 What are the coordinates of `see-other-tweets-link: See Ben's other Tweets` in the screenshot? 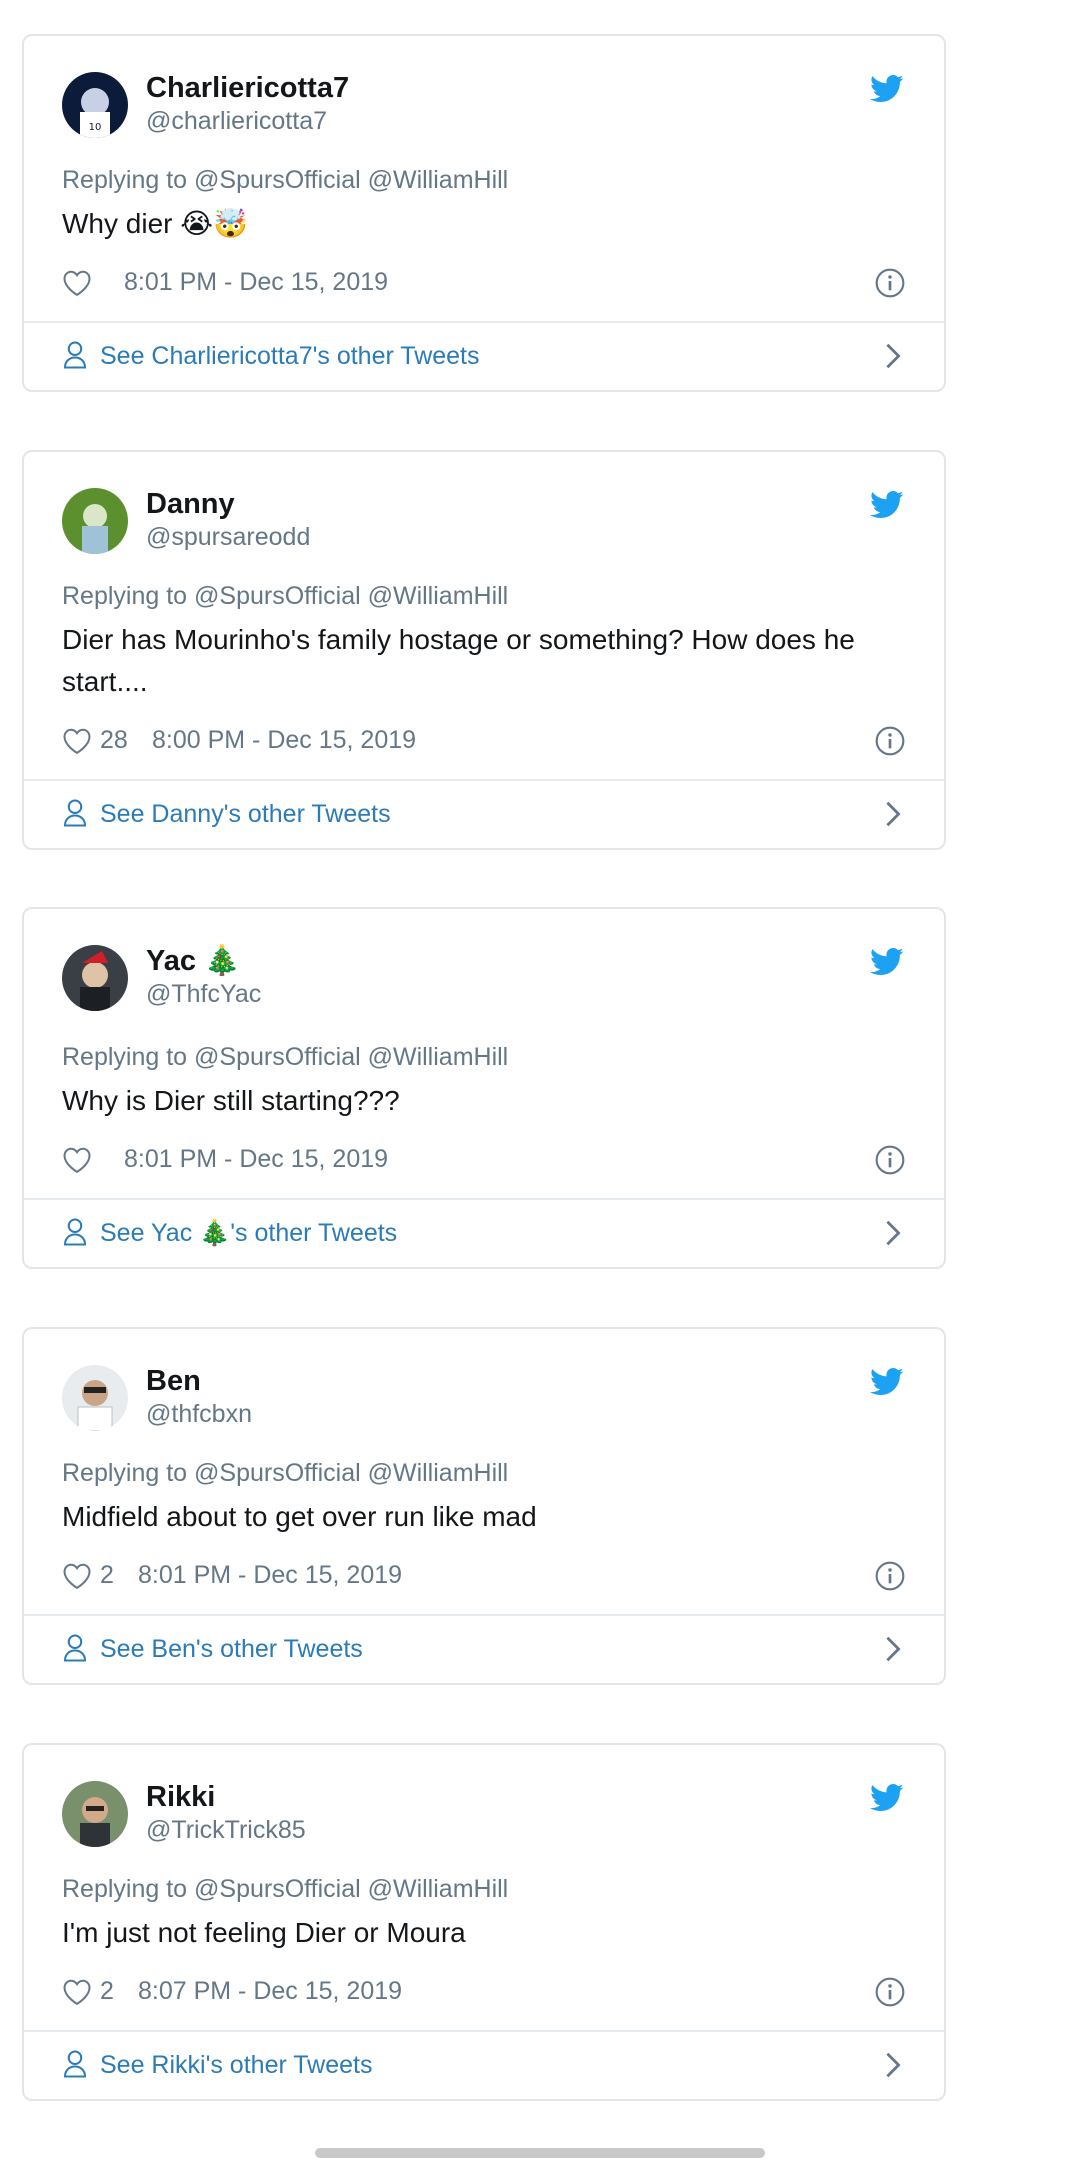 It's located at (485, 1649).